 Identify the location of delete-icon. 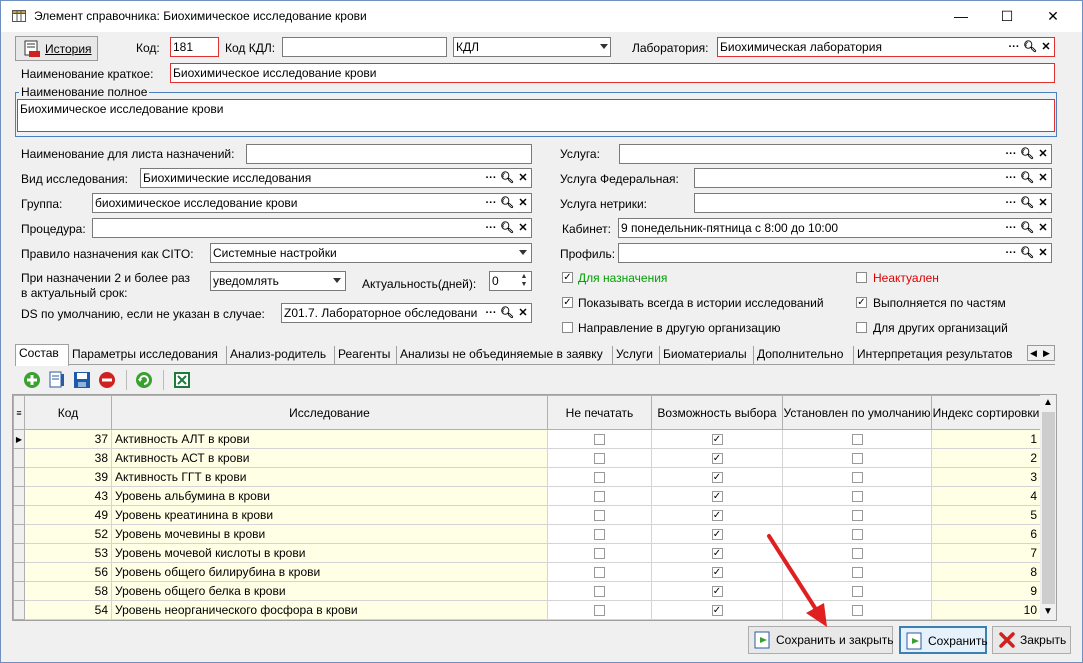
(107, 380).